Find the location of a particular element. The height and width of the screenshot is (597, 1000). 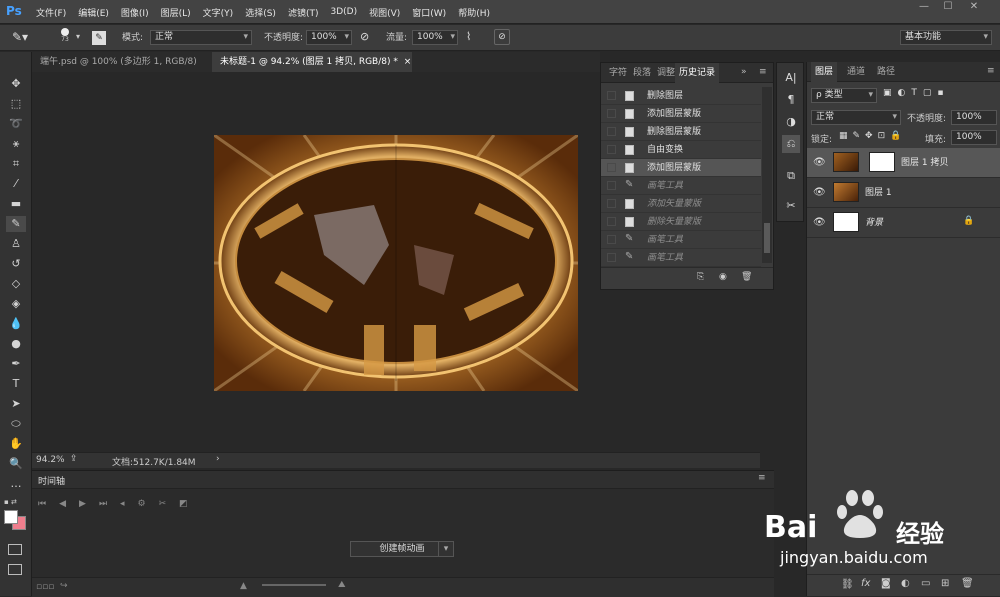

layer-row: 👁 图层 1 is located at coordinates (903, 193).